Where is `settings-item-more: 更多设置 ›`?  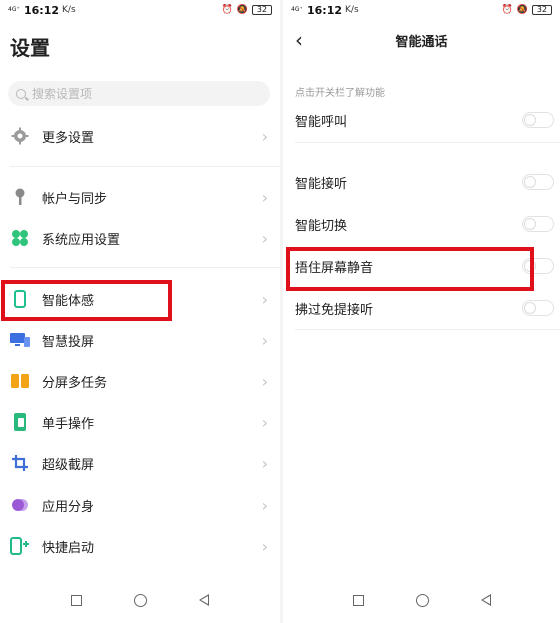
settings-item-more: 更多设置 › is located at coordinates (140, 136).